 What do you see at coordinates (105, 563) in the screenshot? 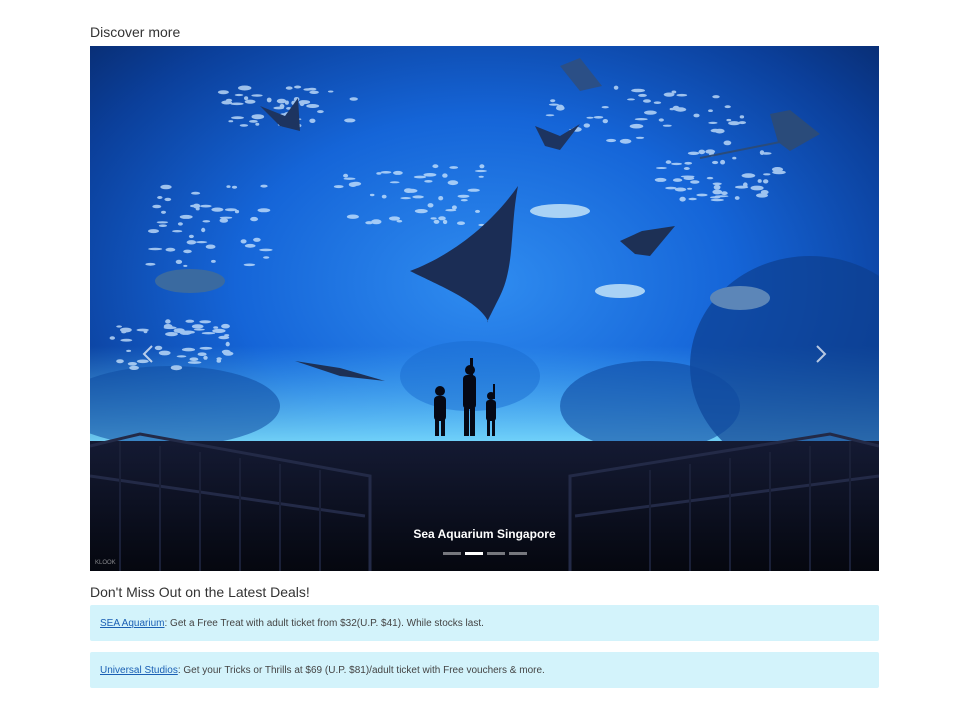
I see `image-watermark: KLOOK` at bounding box center [105, 563].